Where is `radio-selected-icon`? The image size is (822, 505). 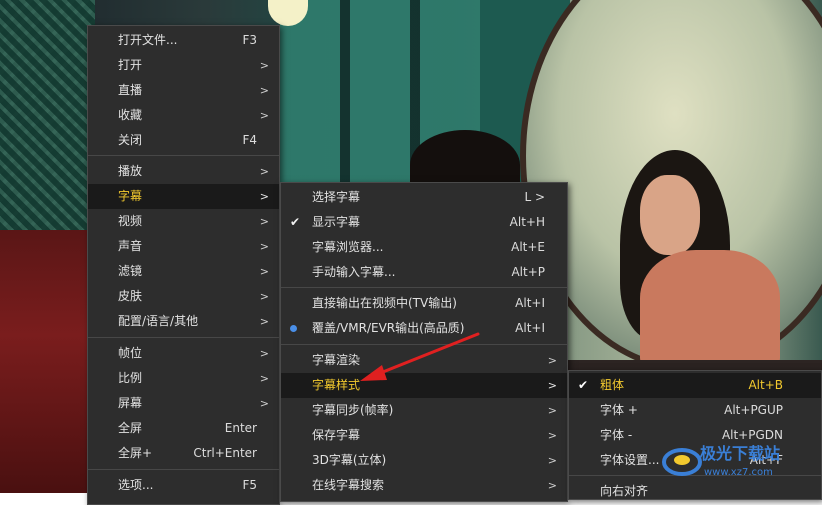
radio-selected-icon is located at coordinates (293, 328).